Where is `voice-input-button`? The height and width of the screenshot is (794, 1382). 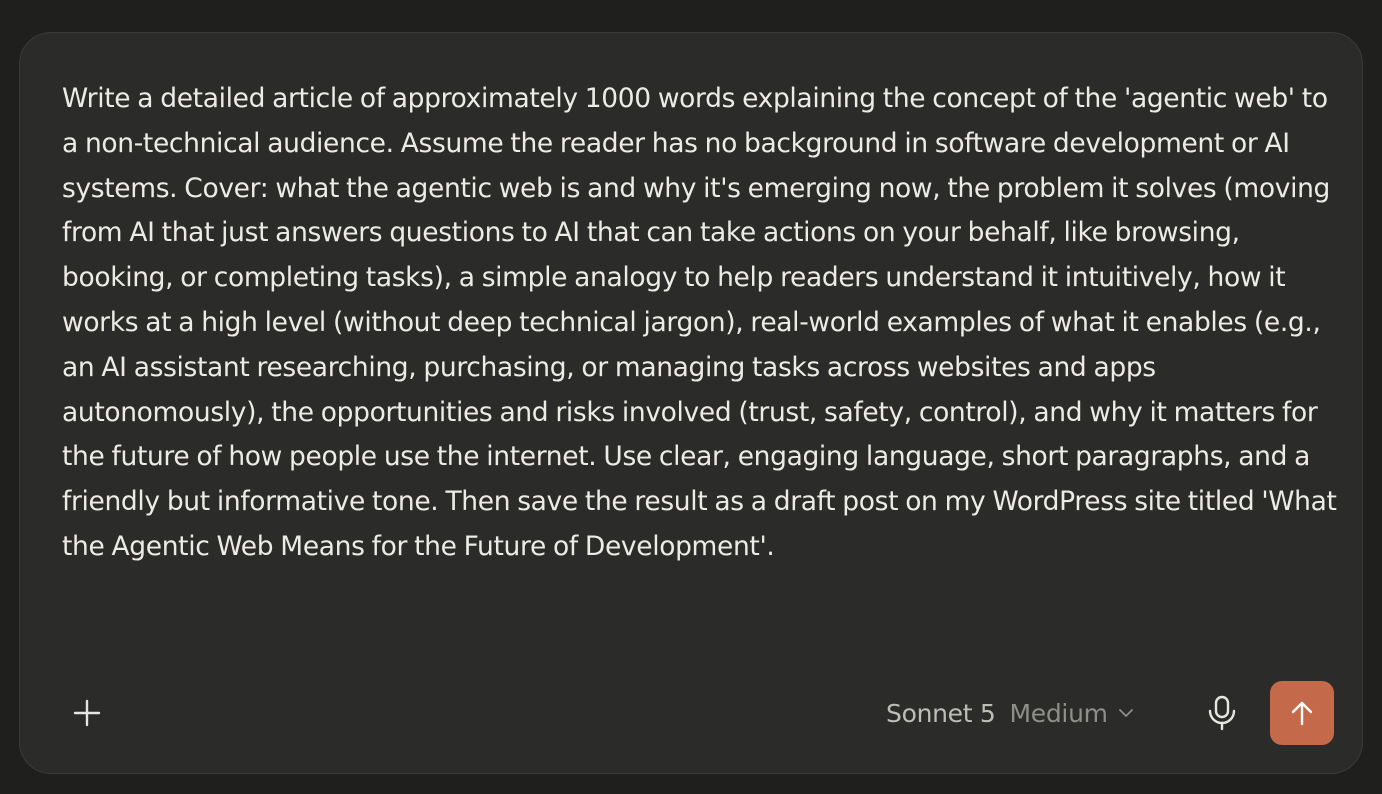
voice-input-button is located at coordinates (1222, 713).